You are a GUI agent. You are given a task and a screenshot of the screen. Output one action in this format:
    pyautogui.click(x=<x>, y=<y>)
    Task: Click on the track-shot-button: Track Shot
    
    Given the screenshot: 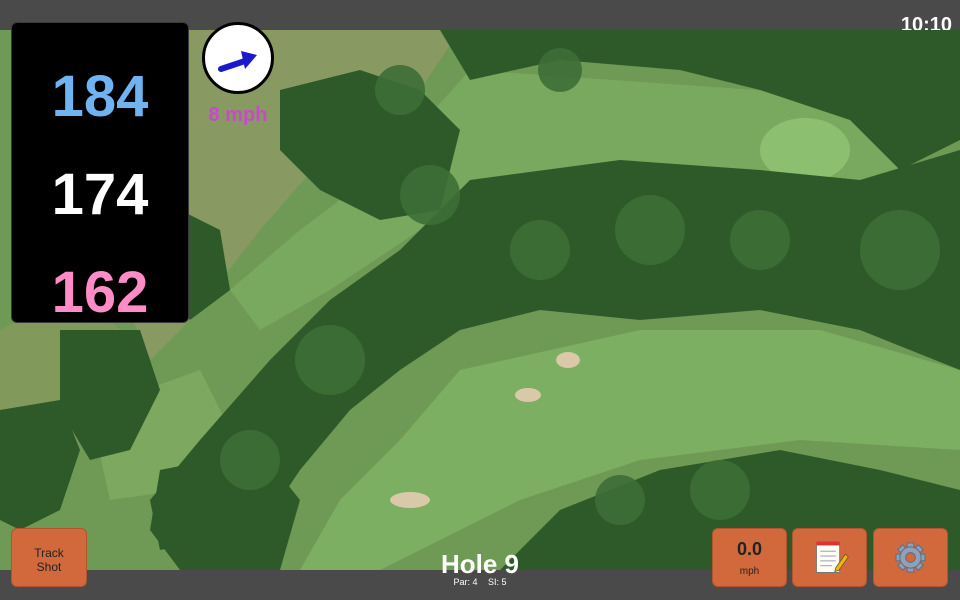 What is the action you would take?
    pyautogui.click(x=49, y=557)
    